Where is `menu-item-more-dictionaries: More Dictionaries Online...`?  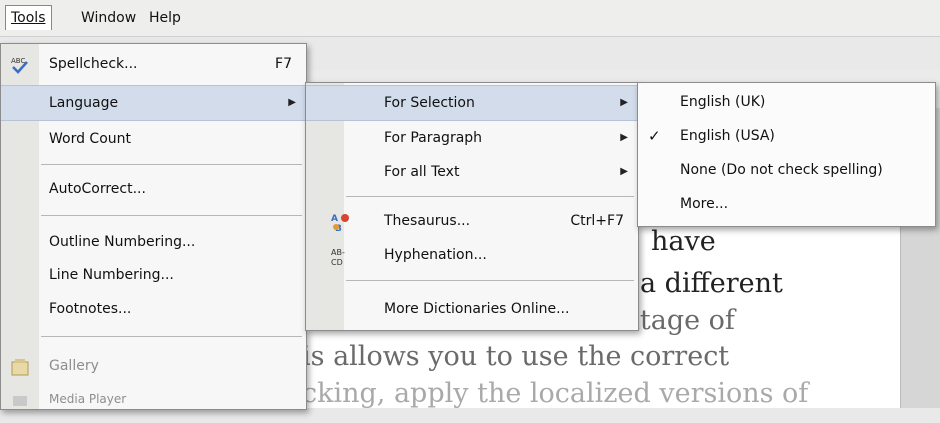
menu-item-more-dictionaries: More Dictionaries Online... is located at coordinates (472, 309).